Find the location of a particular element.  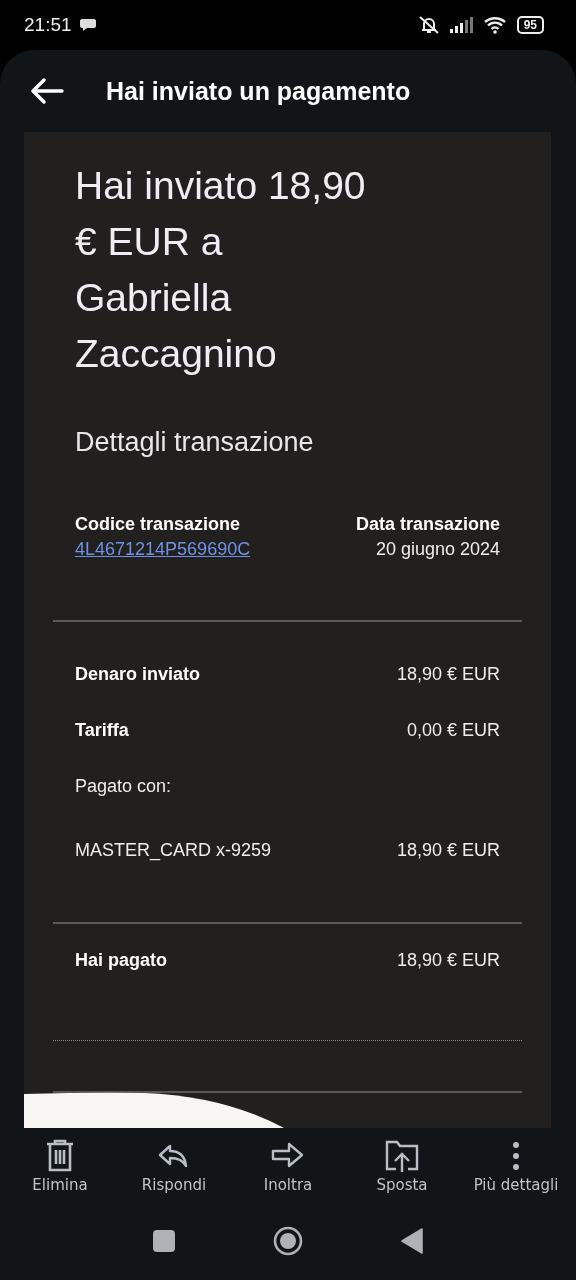

chat-icon is located at coordinates (88, 25).